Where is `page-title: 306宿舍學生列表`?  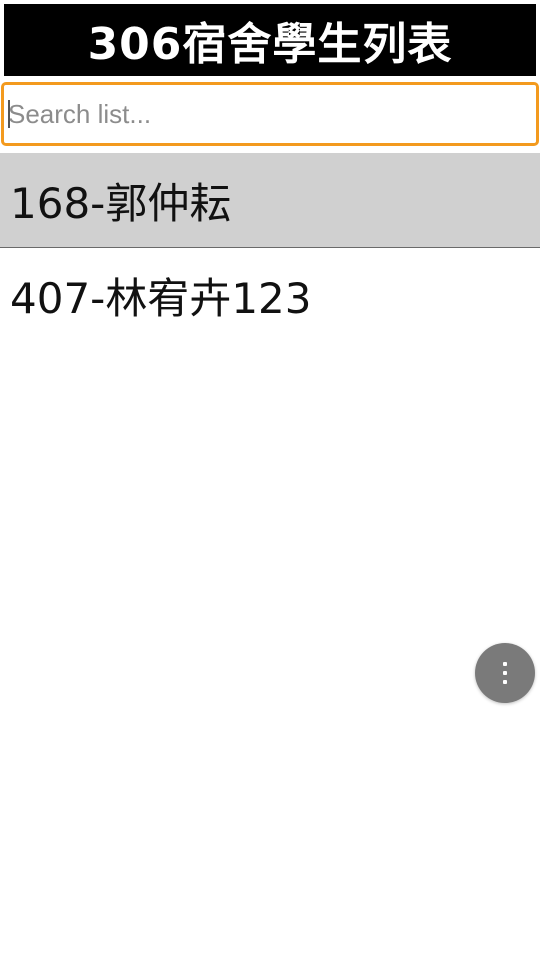 page-title: 306宿舍學生列表 is located at coordinates (270, 40).